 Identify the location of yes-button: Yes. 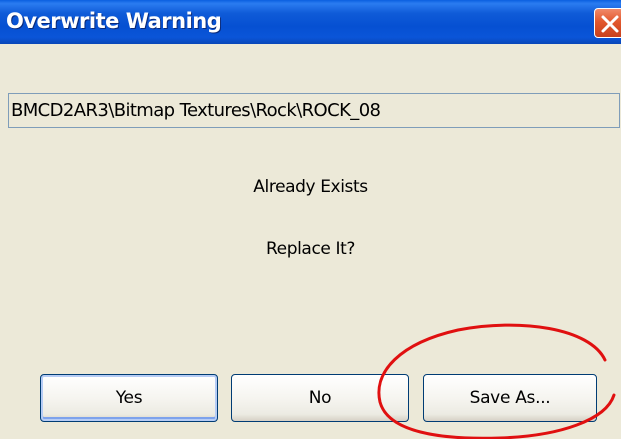
(129, 398).